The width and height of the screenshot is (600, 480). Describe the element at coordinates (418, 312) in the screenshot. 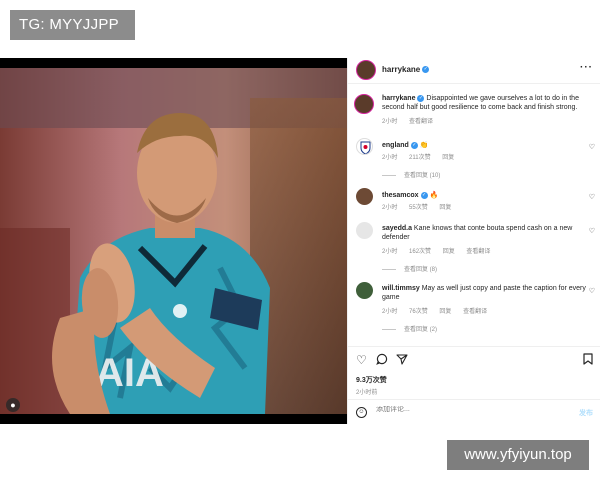

I see `comment-likes: 76次赞` at that location.